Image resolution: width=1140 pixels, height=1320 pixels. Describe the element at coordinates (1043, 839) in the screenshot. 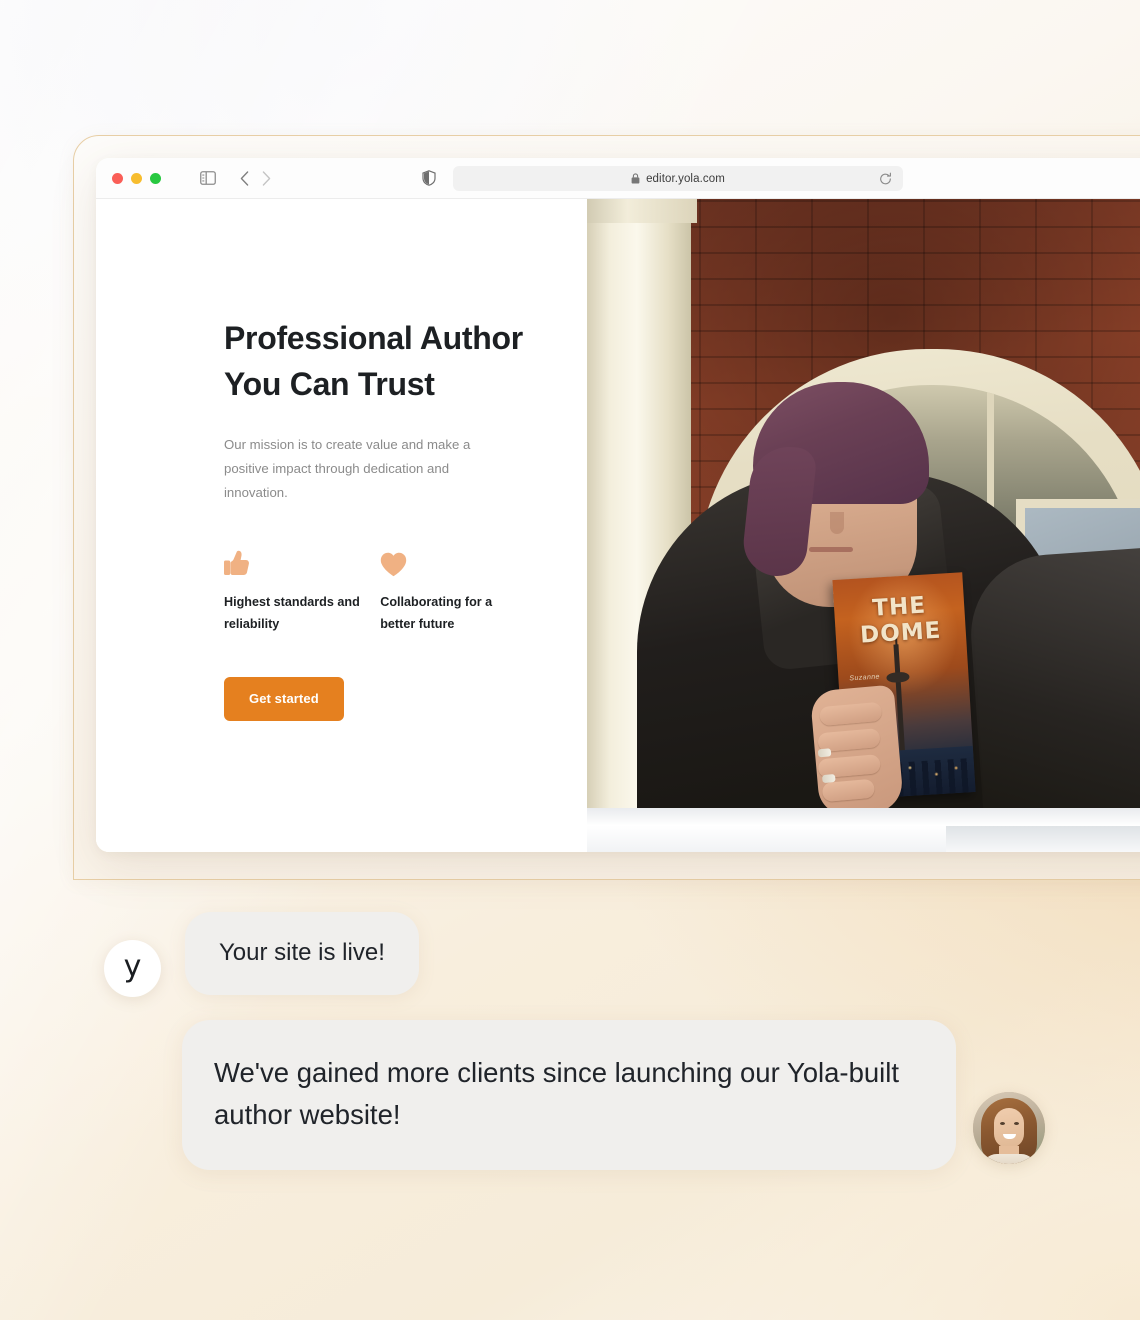

I see `porch-ledge-side` at that location.